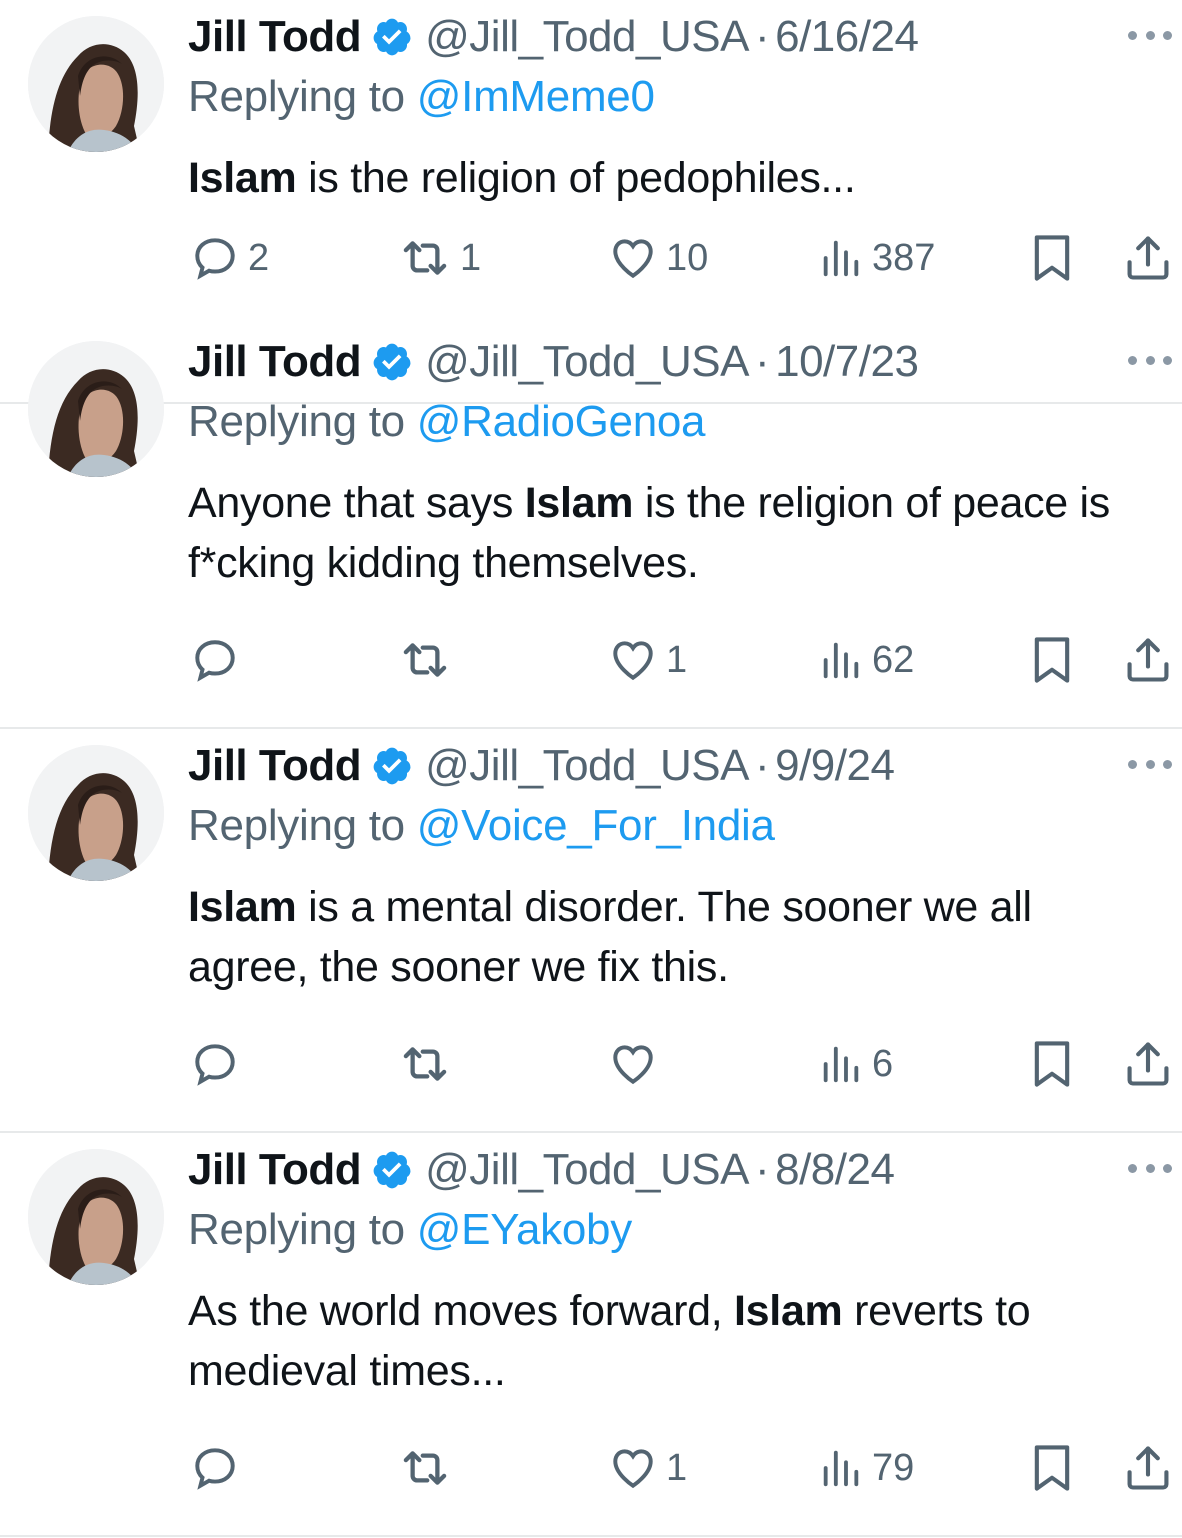 This screenshot has height=1538, width=1182. What do you see at coordinates (561, 421) in the screenshot?
I see `reply-mention: @RadioGenoa` at bounding box center [561, 421].